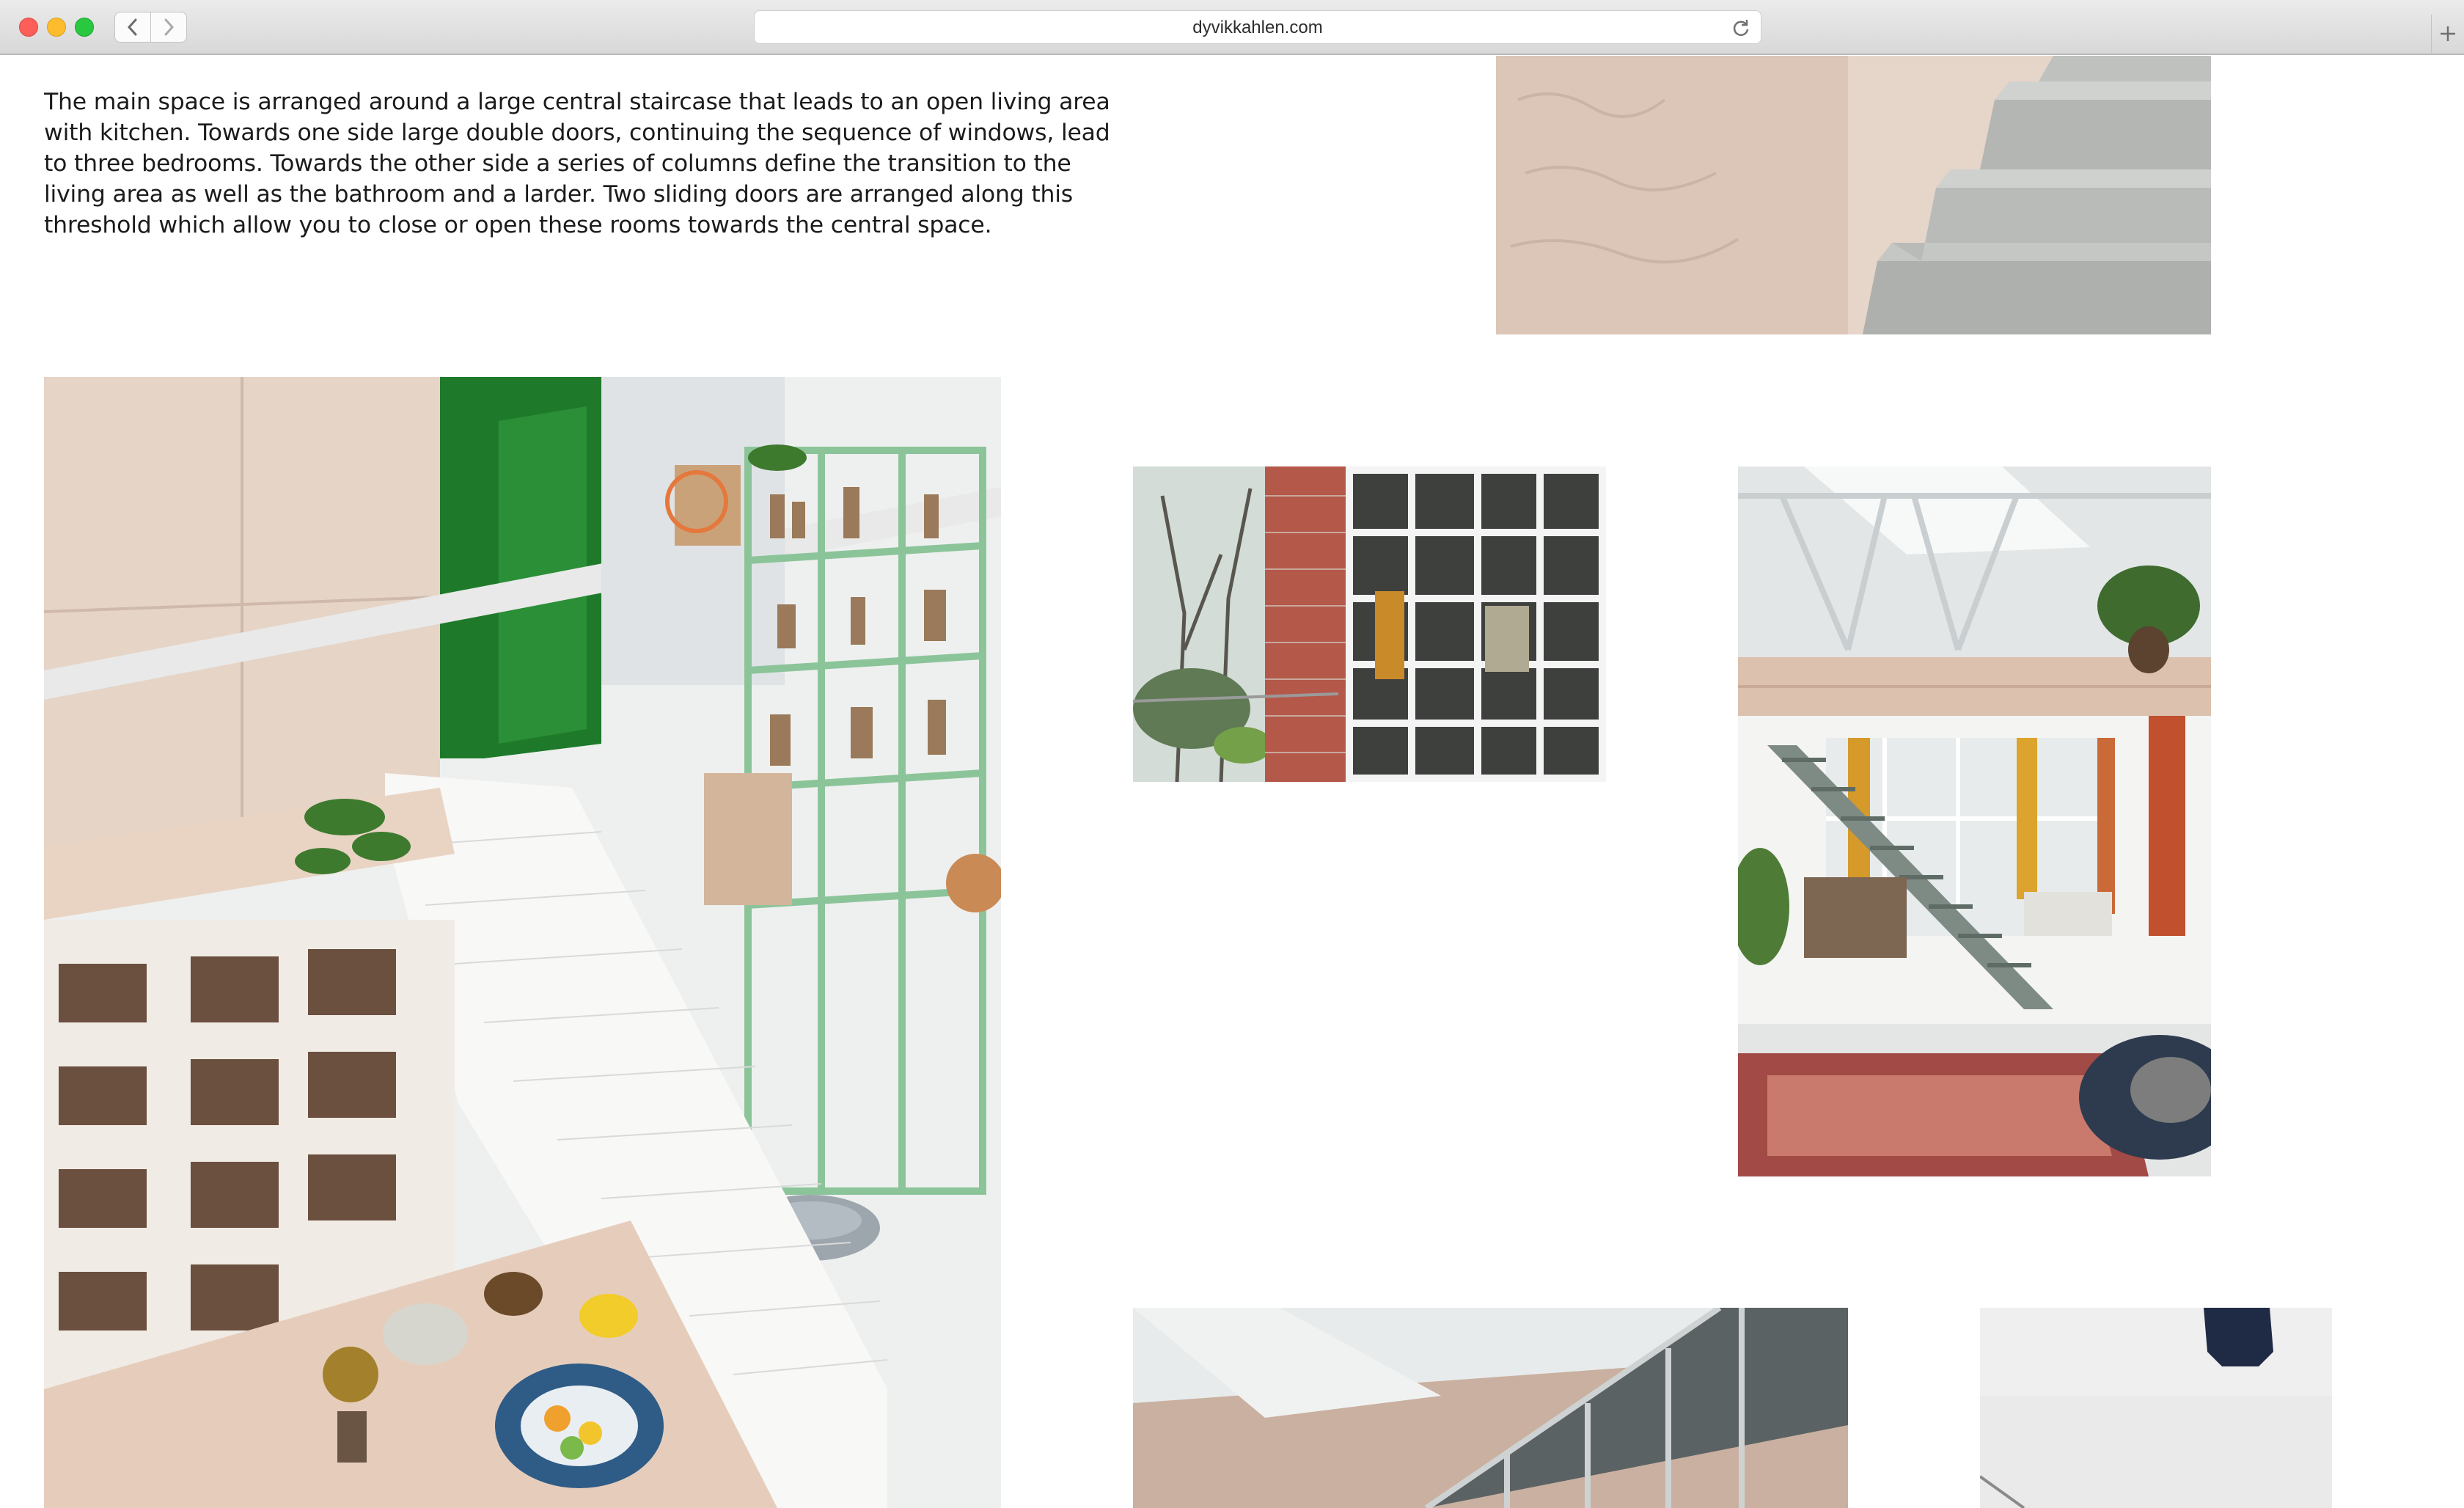 The image size is (2464, 1508). I want to click on url-text: dyvikkahlen.com, so click(1257, 27).